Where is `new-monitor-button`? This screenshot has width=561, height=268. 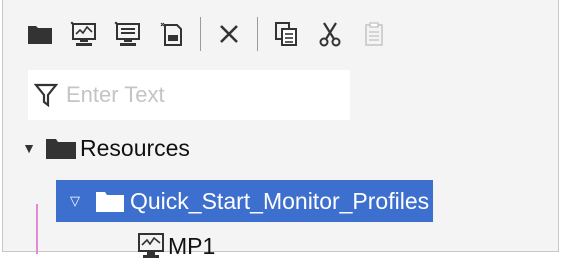 new-monitor-button is located at coordinates (84, 34).